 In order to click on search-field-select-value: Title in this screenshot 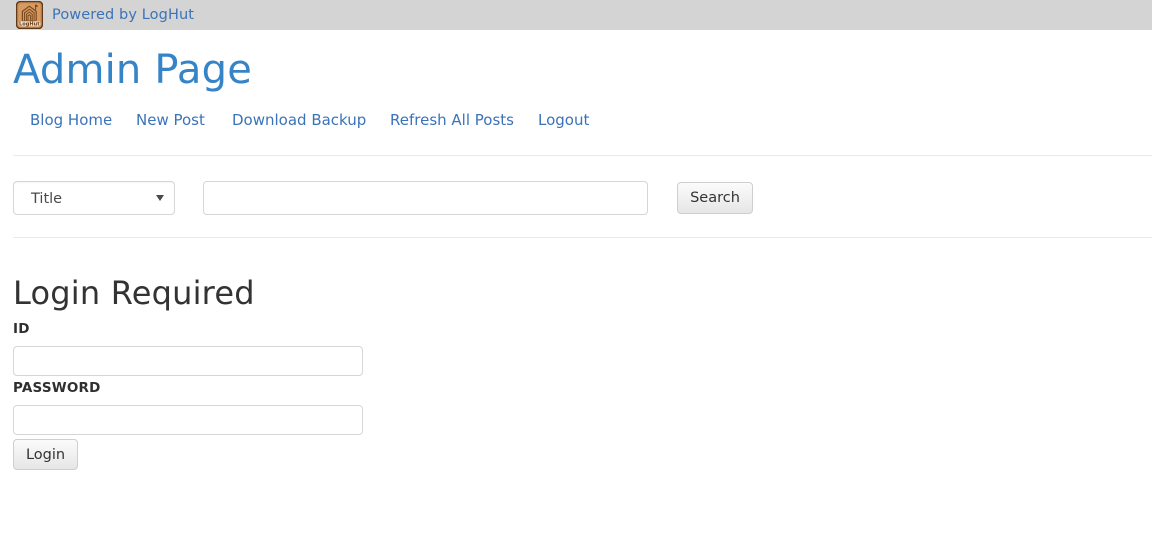, I will do `click(47, 199)`.